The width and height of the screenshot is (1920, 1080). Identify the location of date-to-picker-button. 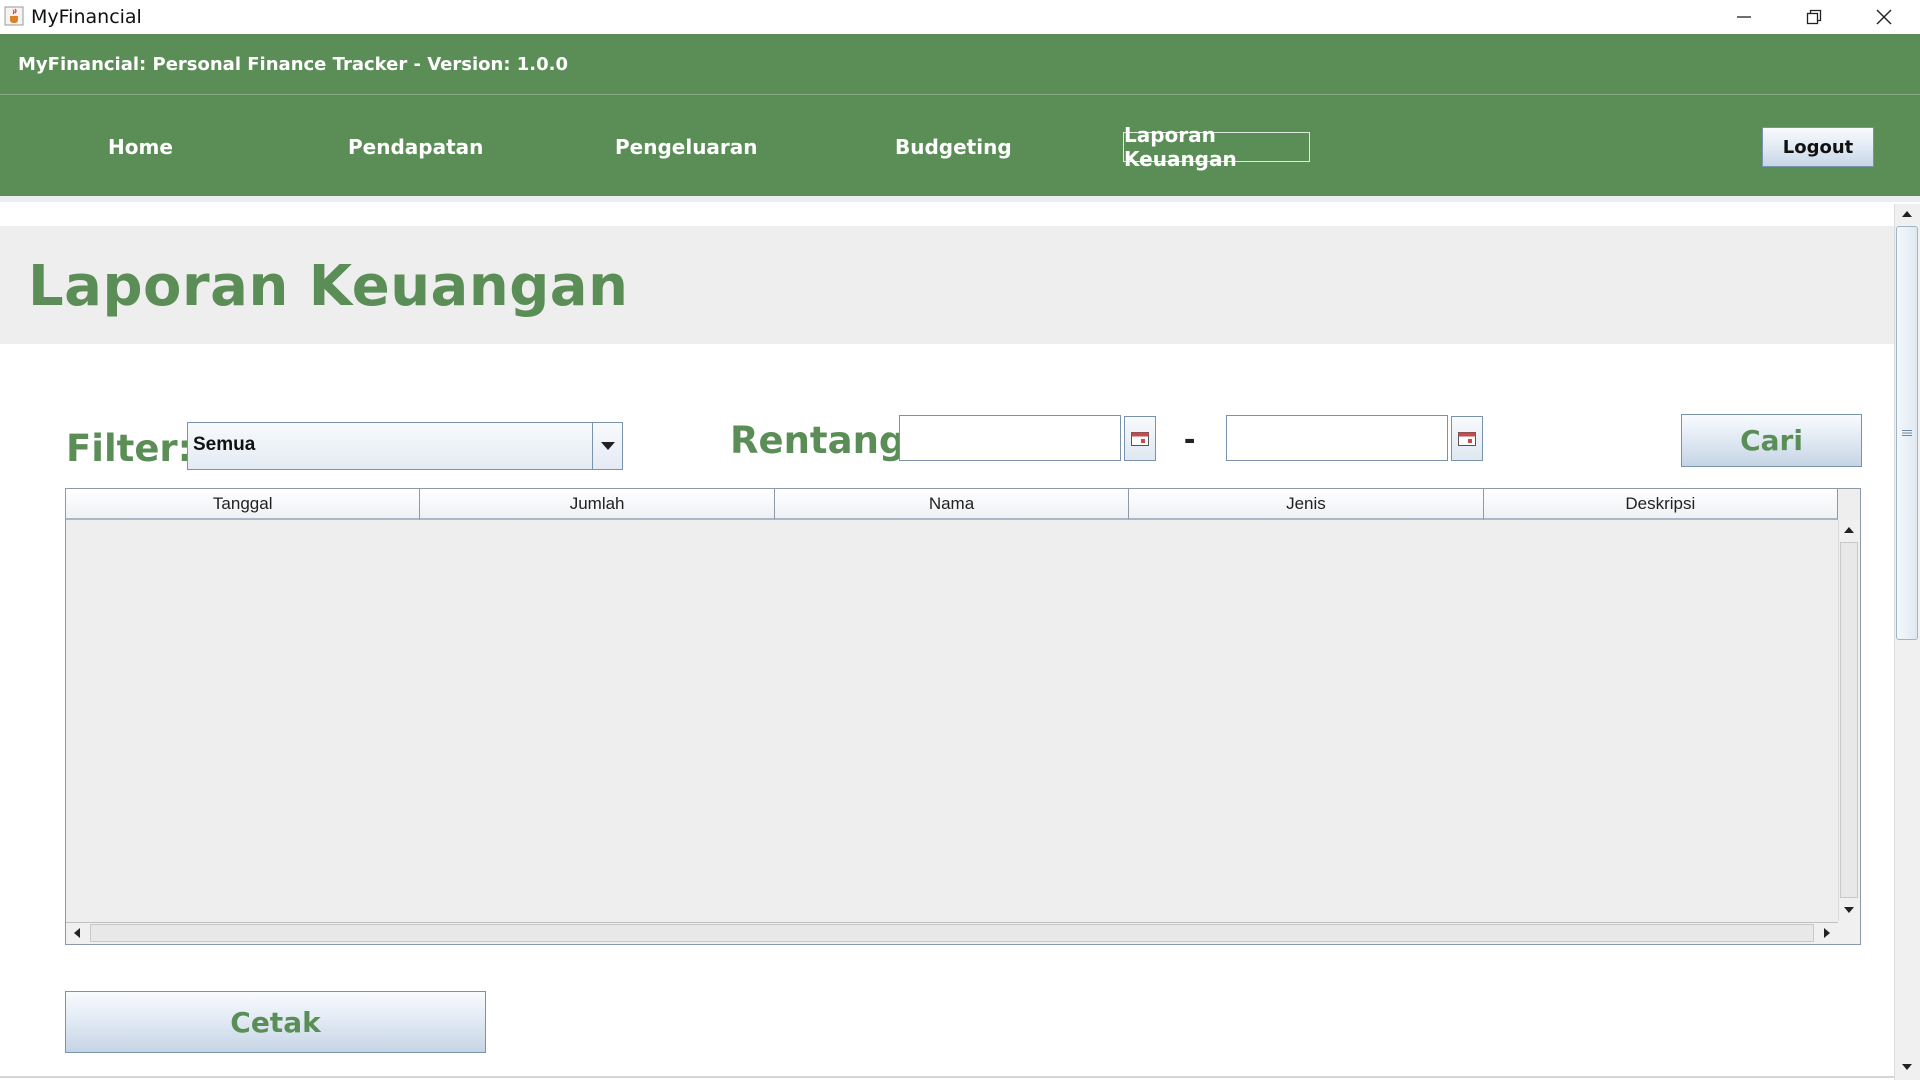
(1467, 438).